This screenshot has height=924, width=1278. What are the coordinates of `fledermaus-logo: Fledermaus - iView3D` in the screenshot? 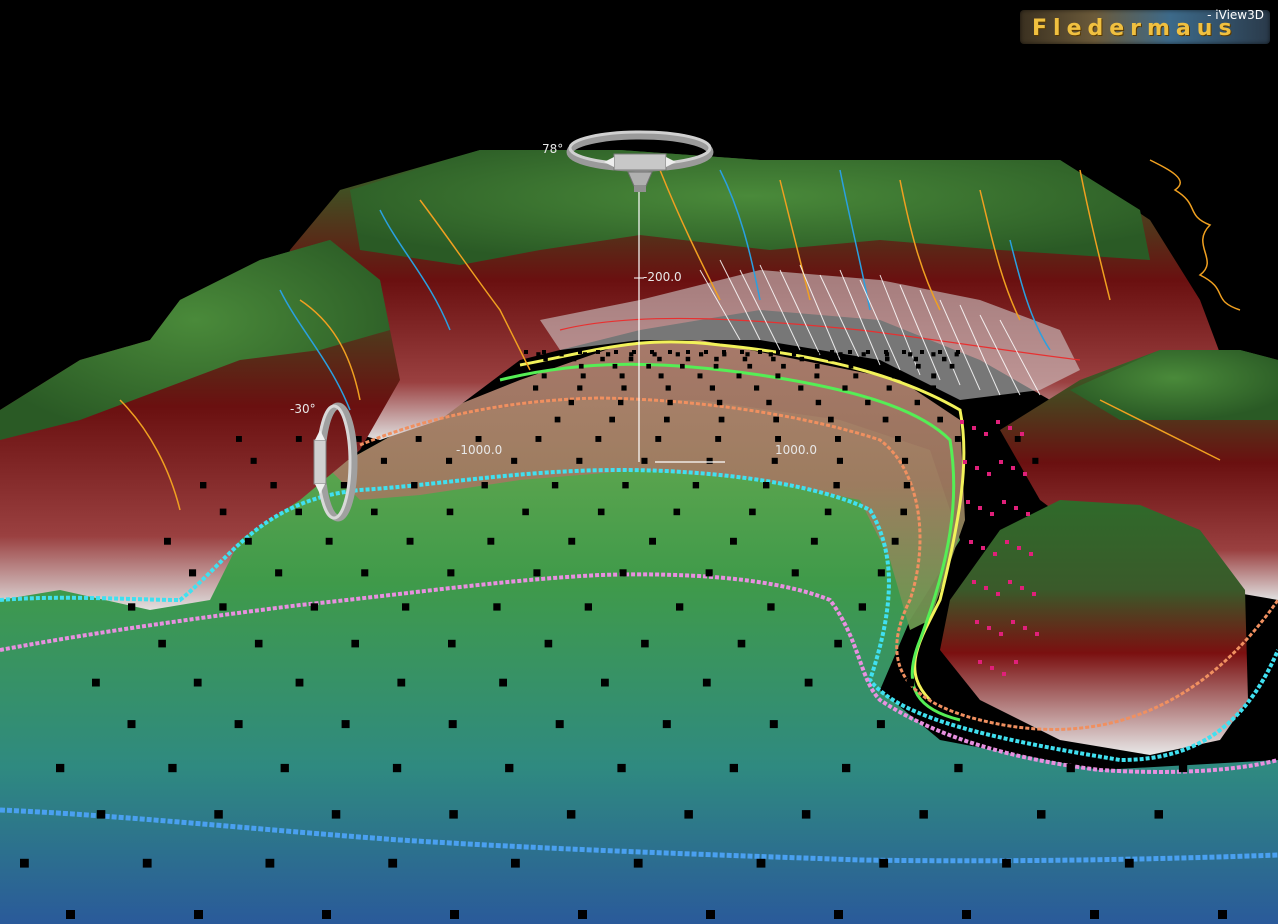 It's located at (1145, 26).